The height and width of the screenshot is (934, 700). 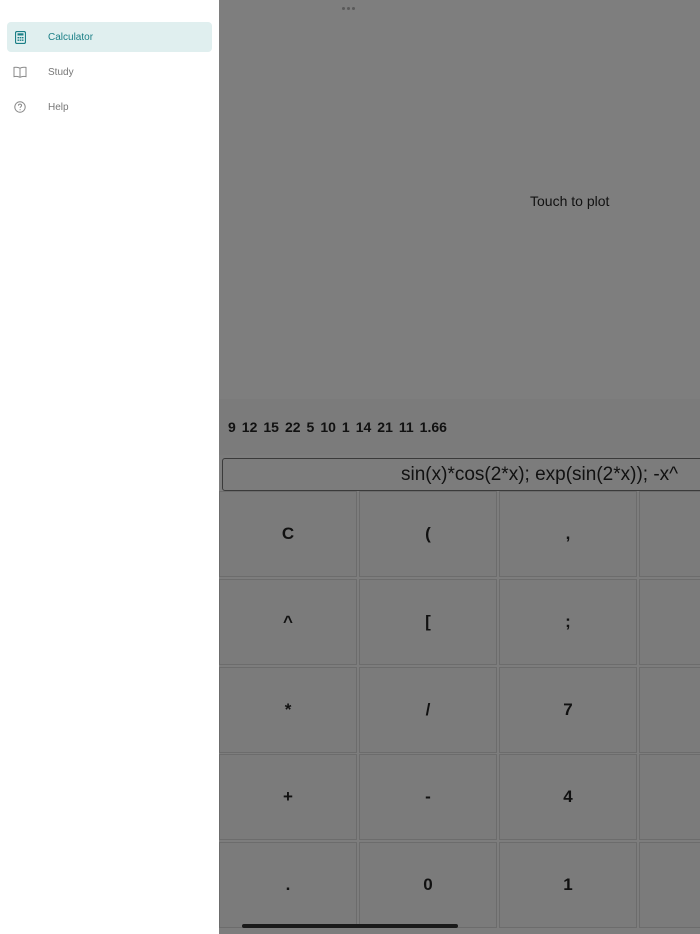 What do you see at coordinates (288, 534) in the screenshot?
I see `key-clear: C` at bounding box center [288, 534].